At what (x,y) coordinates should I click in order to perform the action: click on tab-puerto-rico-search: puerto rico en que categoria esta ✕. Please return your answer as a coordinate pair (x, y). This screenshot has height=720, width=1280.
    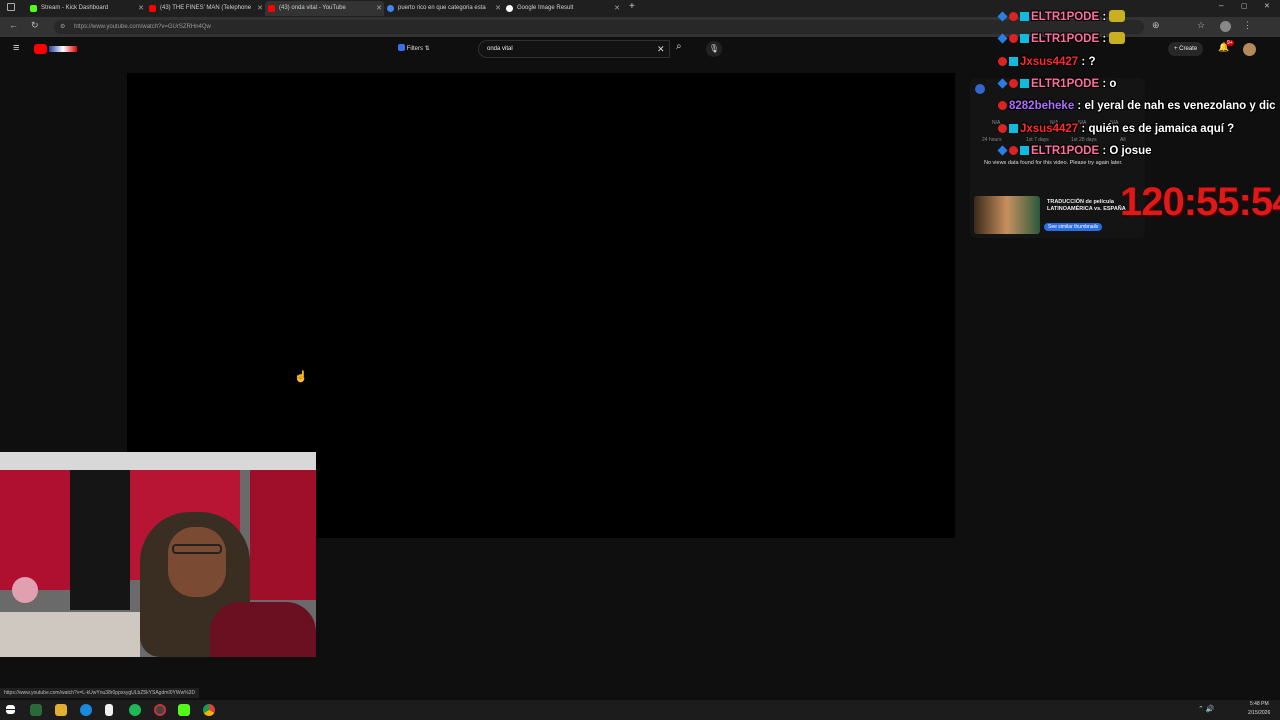
    Looking at the image, I should click on (443, 8).